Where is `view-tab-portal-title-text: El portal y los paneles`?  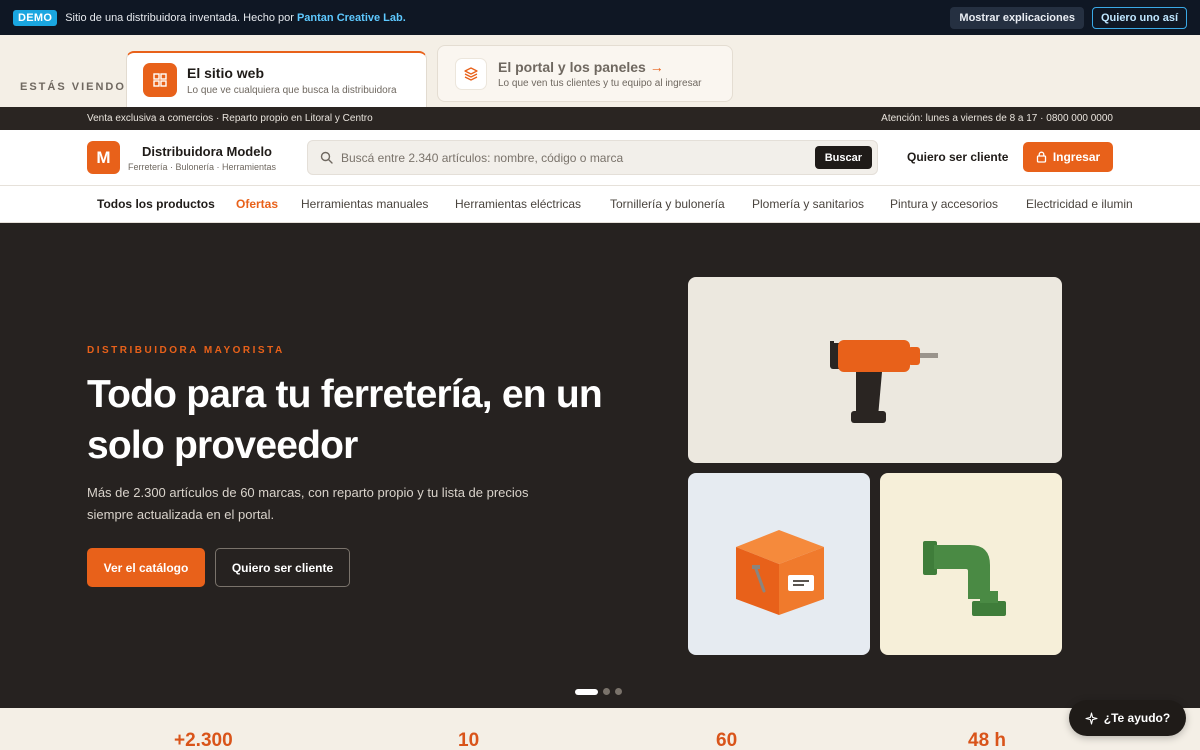
view-tab-portal-title-text: El portal y los paneles is located at coordinates (572, 67).